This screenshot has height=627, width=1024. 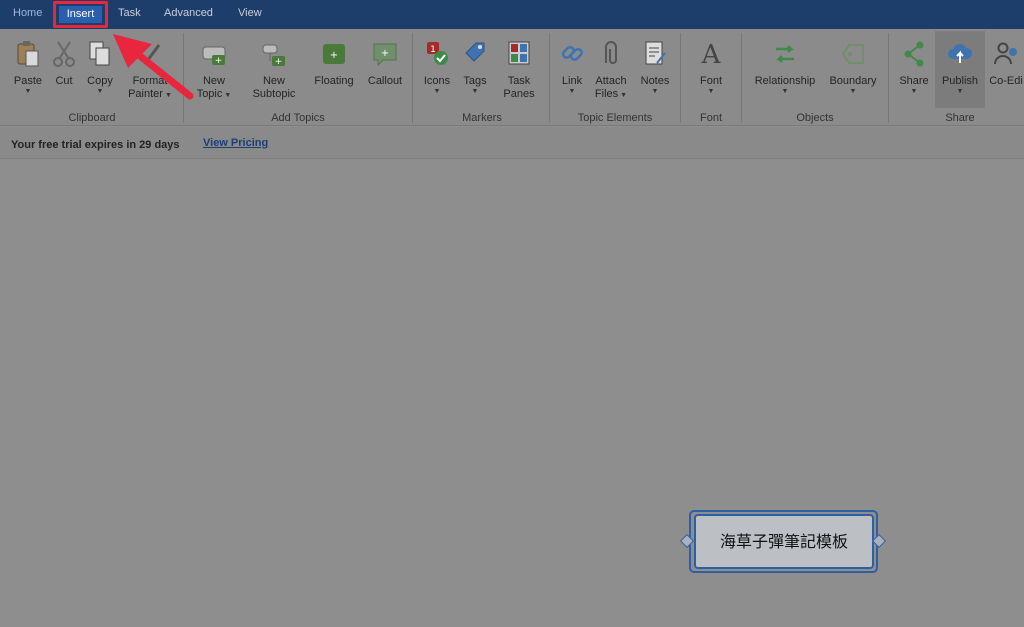 I want to click on relationship-label: Relationship, so click(x=785, y=81).